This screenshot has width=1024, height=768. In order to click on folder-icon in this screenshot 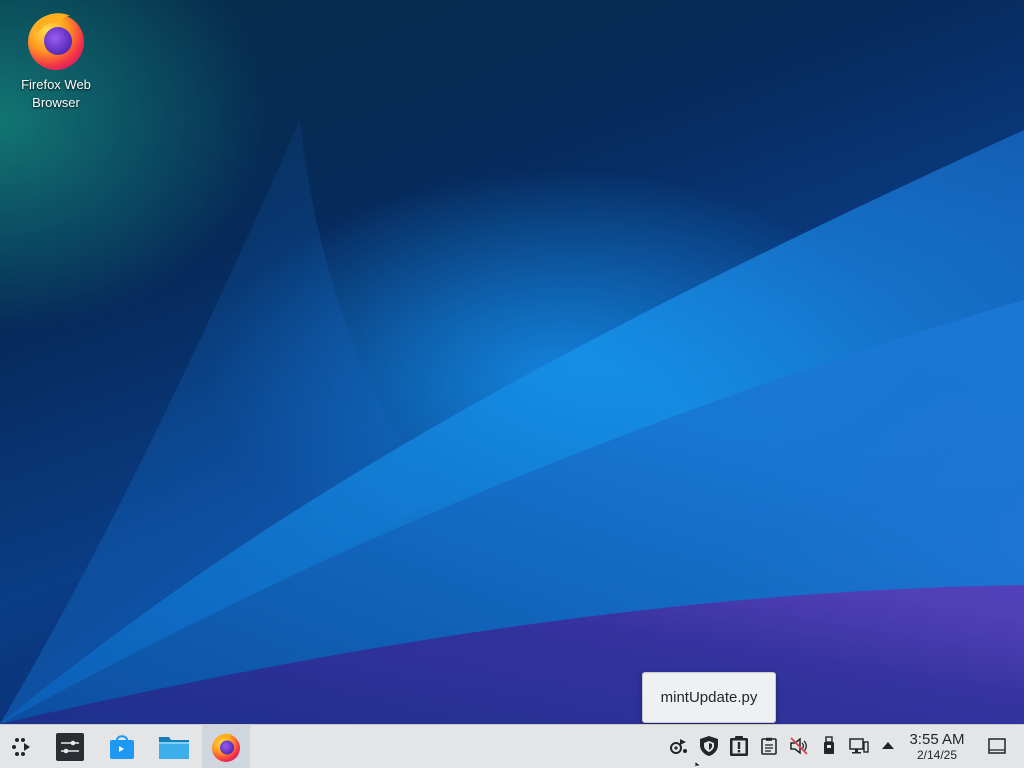, I will do `click(174, 747)`.